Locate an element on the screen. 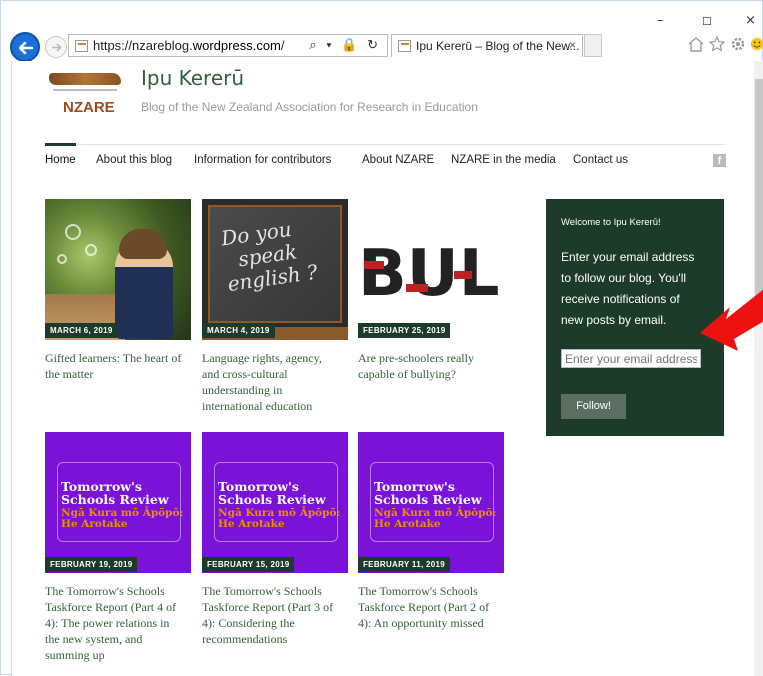  post-thumbnail-language: Do you speak english ? is located at coordinates (275, 269).